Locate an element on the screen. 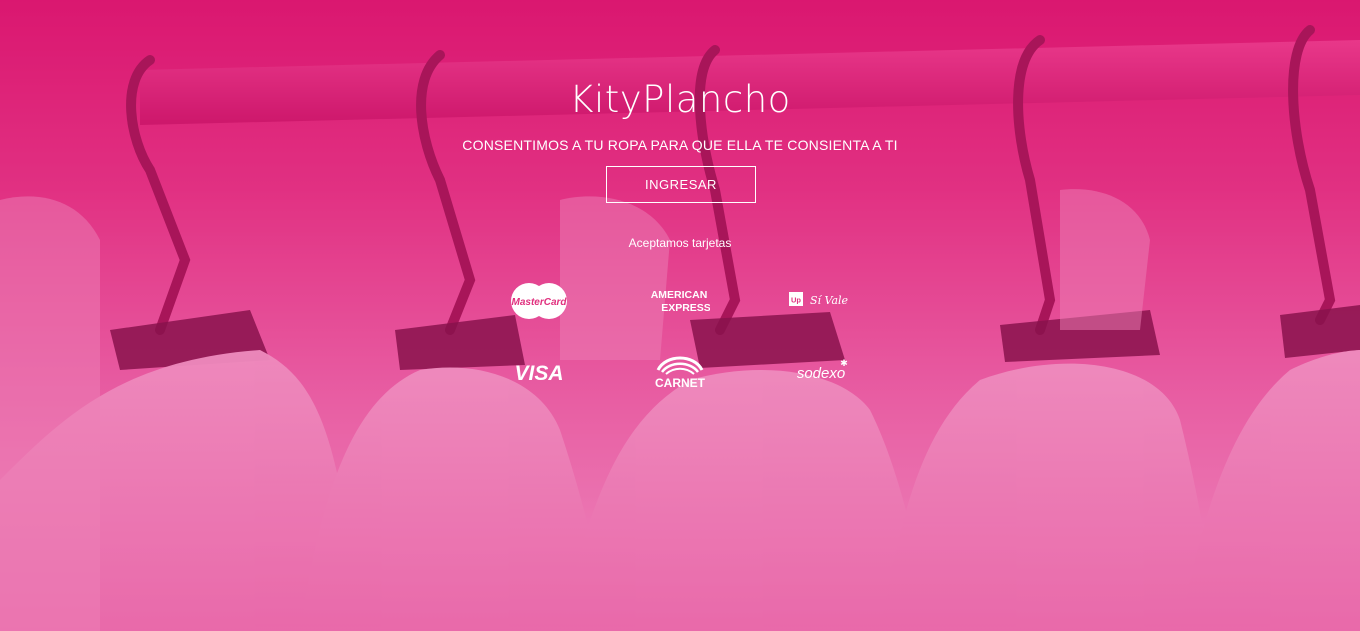 Image resolution: width=1360 pixels, height=631 pixels. mastercard-text: MasterCard is located at coordinates (539, 302).